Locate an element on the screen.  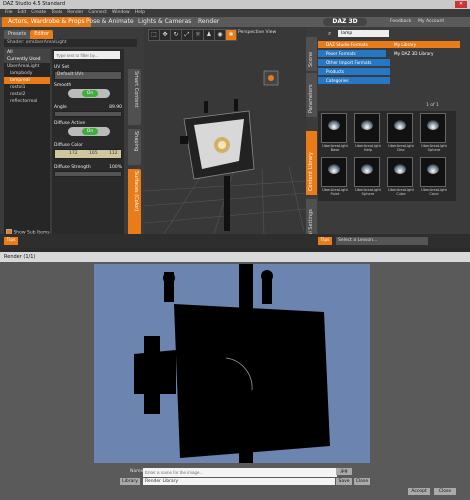
feedback-link: Feedback is located at coordinates (400, 22).